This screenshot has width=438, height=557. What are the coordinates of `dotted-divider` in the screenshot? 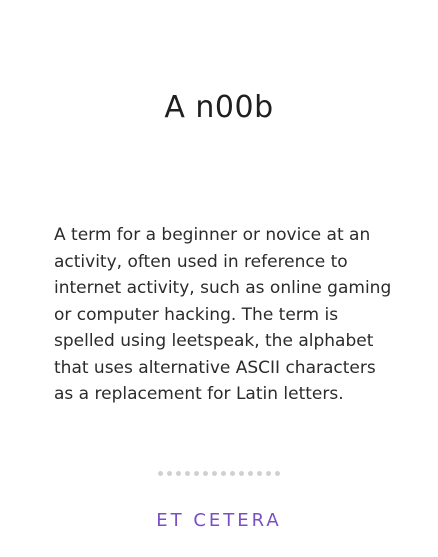 It's located at (219, 475).